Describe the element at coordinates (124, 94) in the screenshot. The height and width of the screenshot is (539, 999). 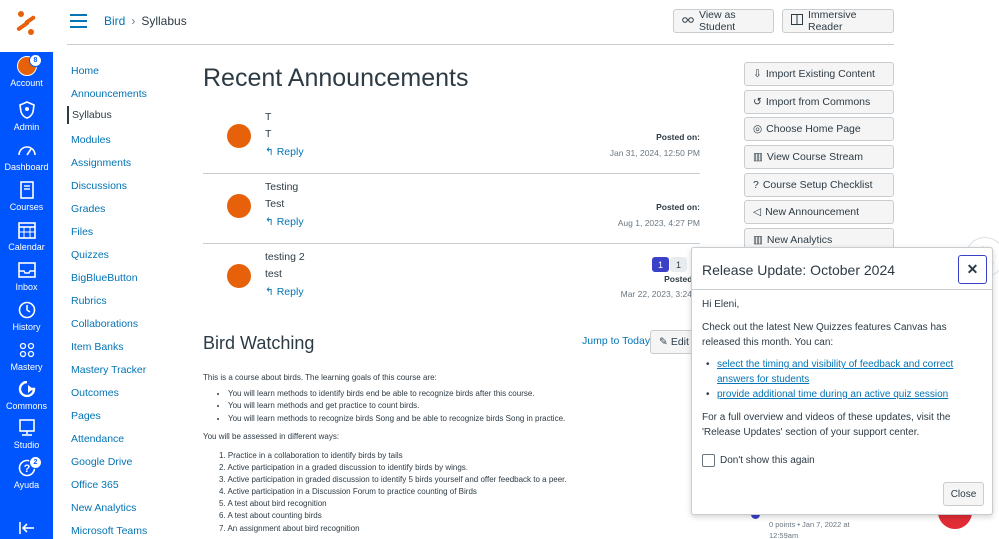
I see `course-nav-announcements: Announcements` at that location.